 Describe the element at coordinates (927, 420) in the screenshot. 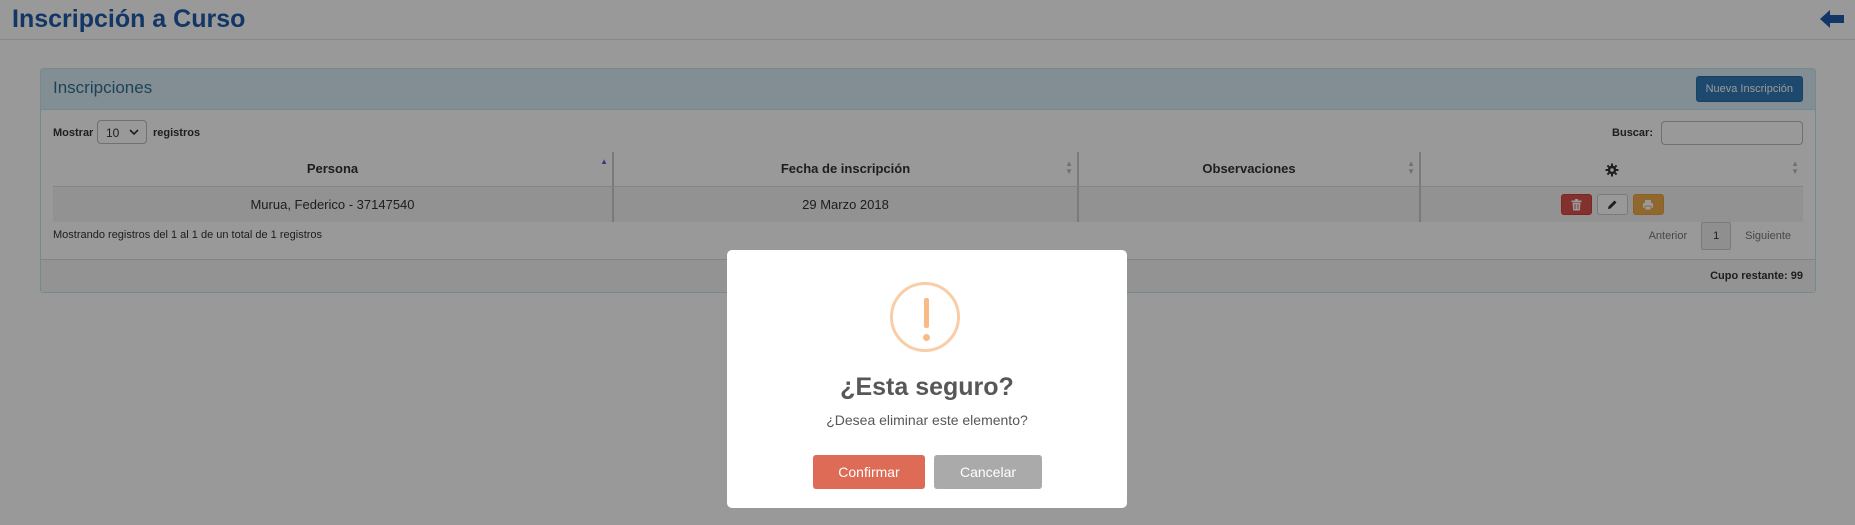

I see `dialog-message: ¿Desea eliminar este elemento?` at that location.